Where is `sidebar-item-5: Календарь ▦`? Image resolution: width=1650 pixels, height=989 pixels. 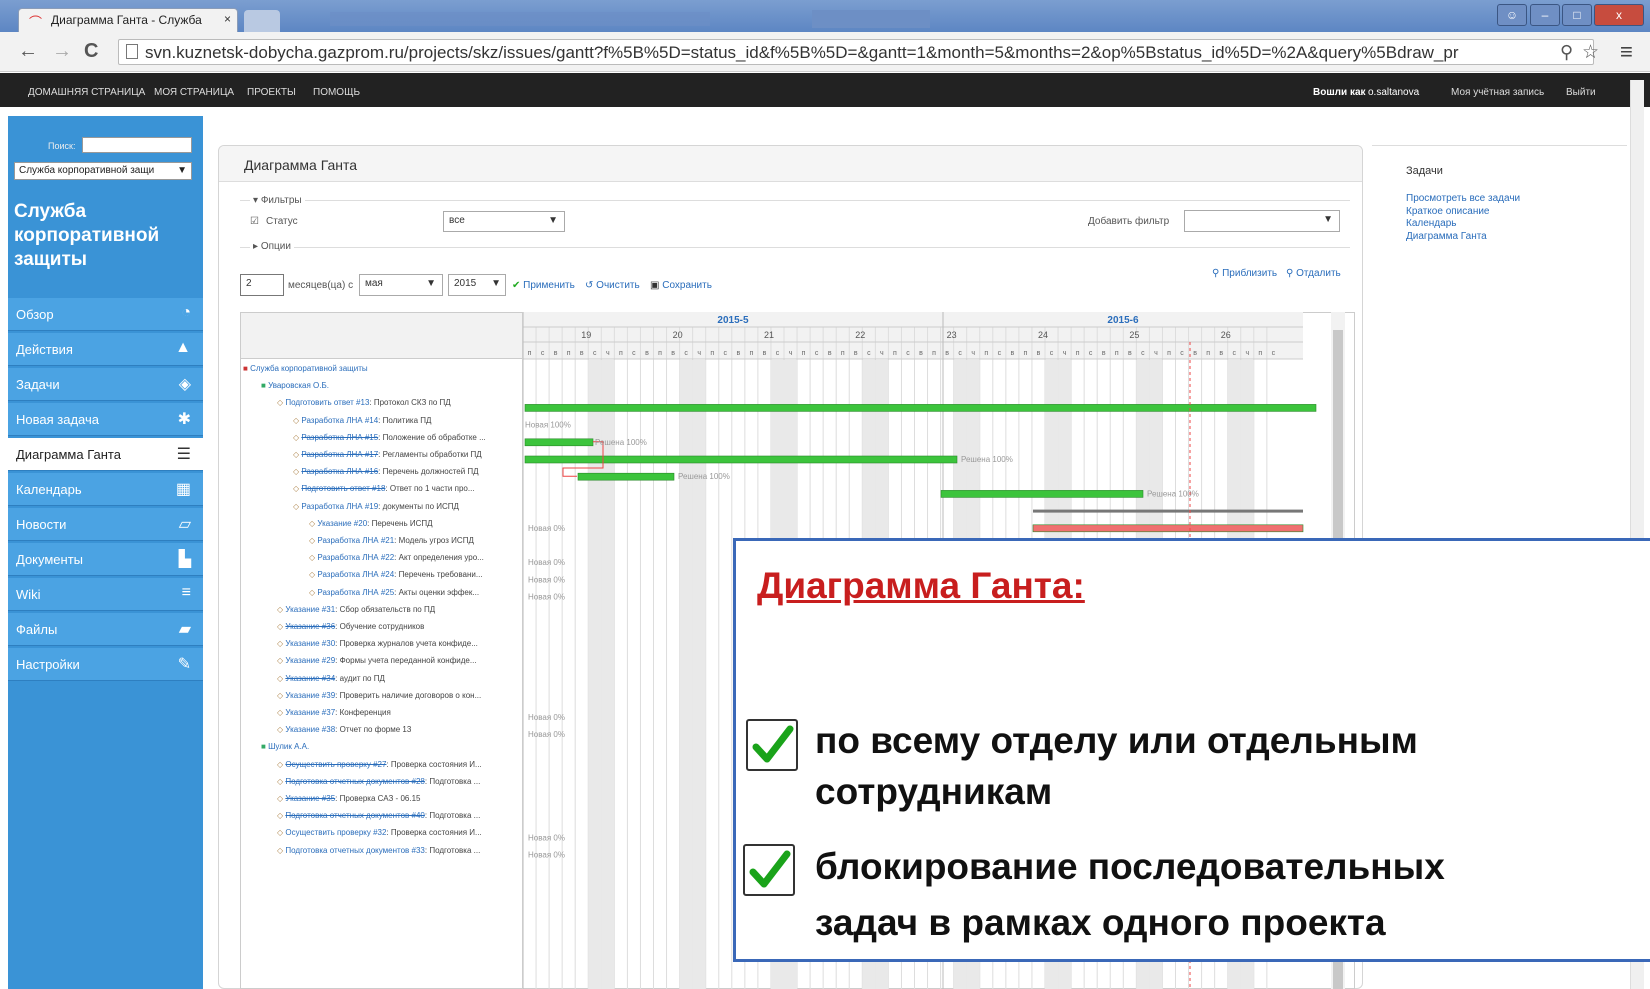 sidebar-item-5: Календарь ▦ is located at coordinates (105, 489).